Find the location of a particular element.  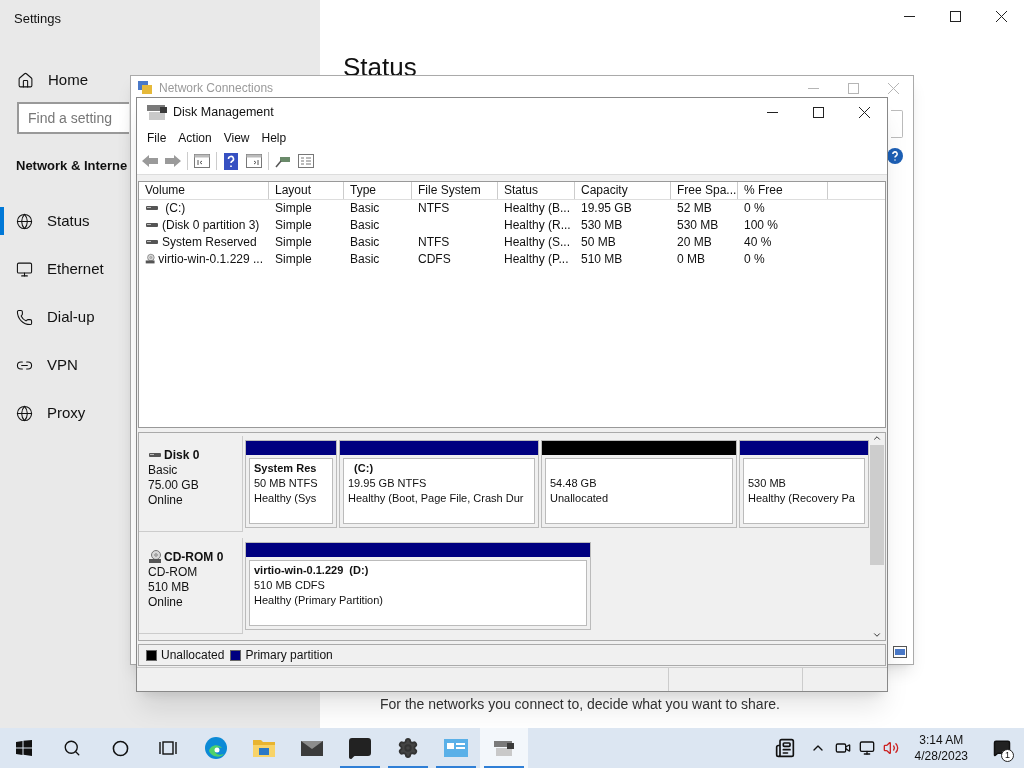

windows-logo-icon is located at coordinates (24, 748).